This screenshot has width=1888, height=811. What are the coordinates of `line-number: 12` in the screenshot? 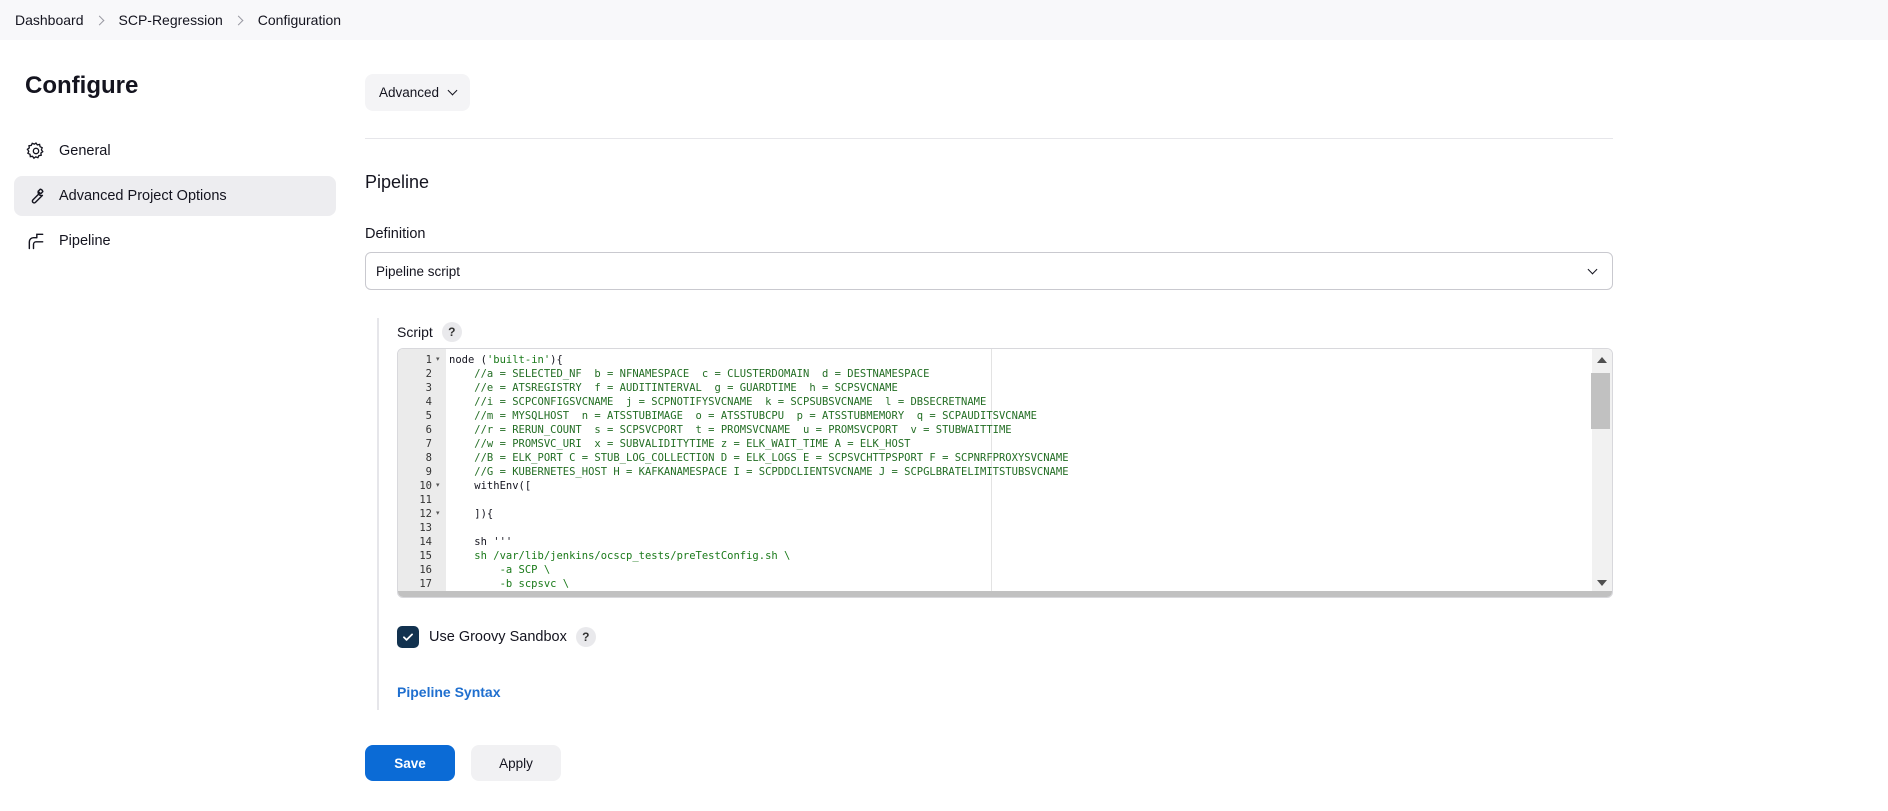 It's located at (425, 514).